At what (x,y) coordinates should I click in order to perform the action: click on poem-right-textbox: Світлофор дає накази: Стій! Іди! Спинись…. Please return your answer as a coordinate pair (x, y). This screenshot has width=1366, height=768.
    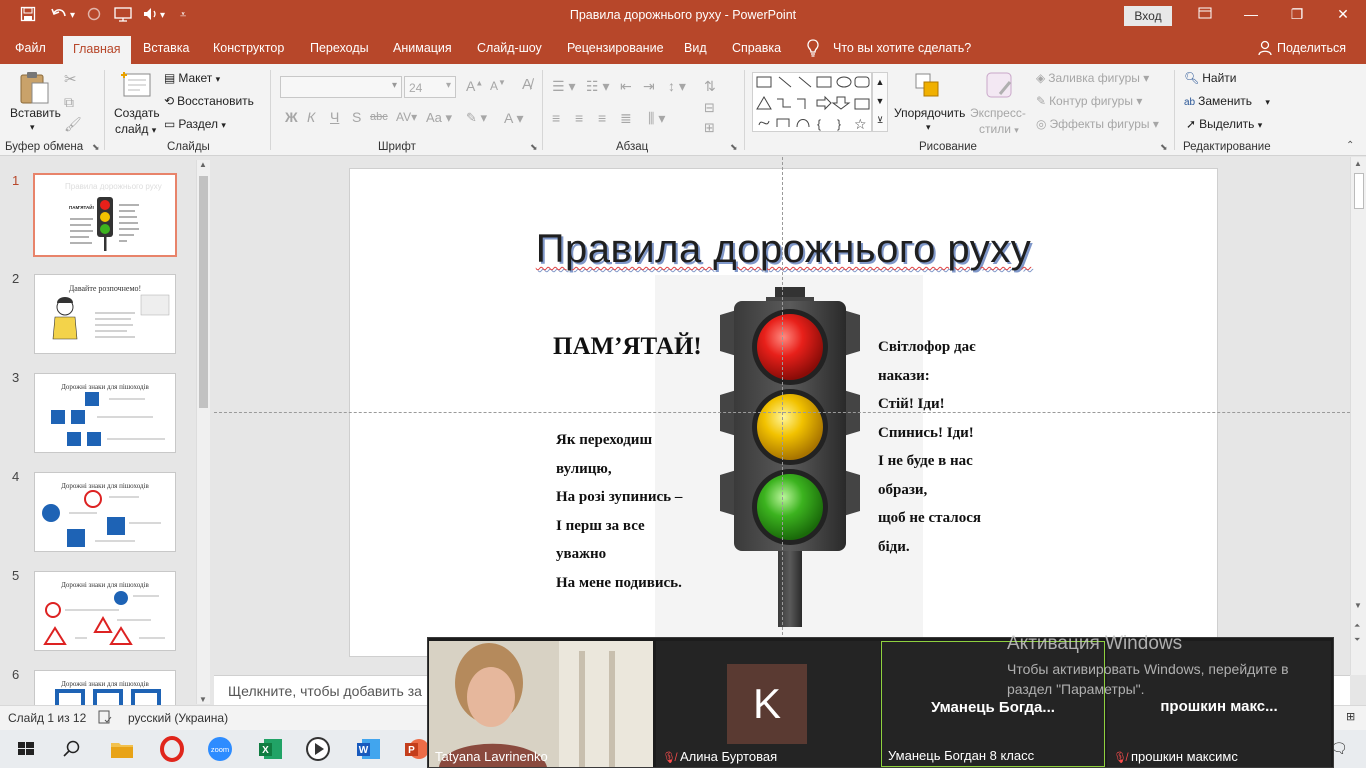
    Looking at the image, I should click on (929, 447).